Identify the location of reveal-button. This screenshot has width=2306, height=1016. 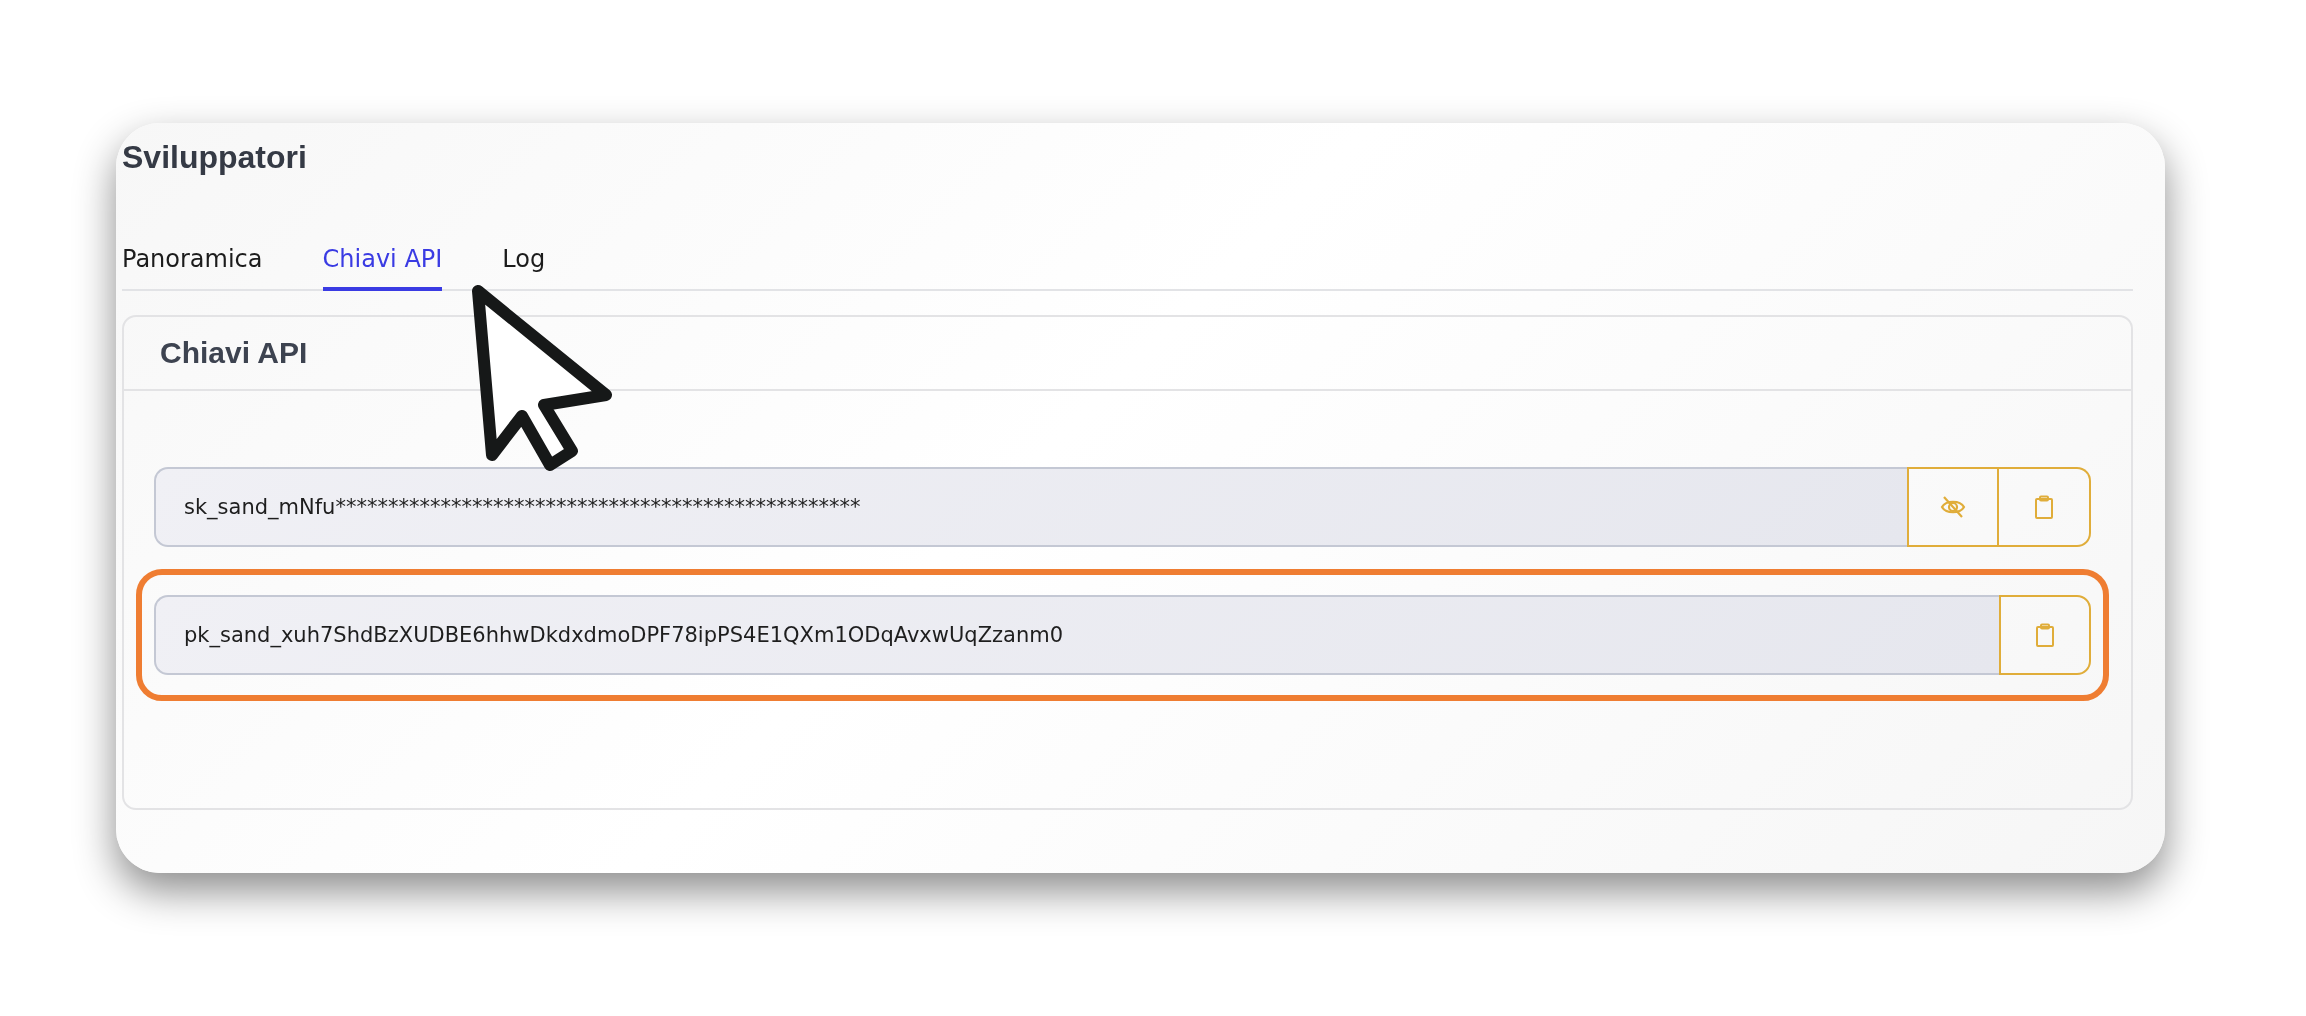
(1953, 506).